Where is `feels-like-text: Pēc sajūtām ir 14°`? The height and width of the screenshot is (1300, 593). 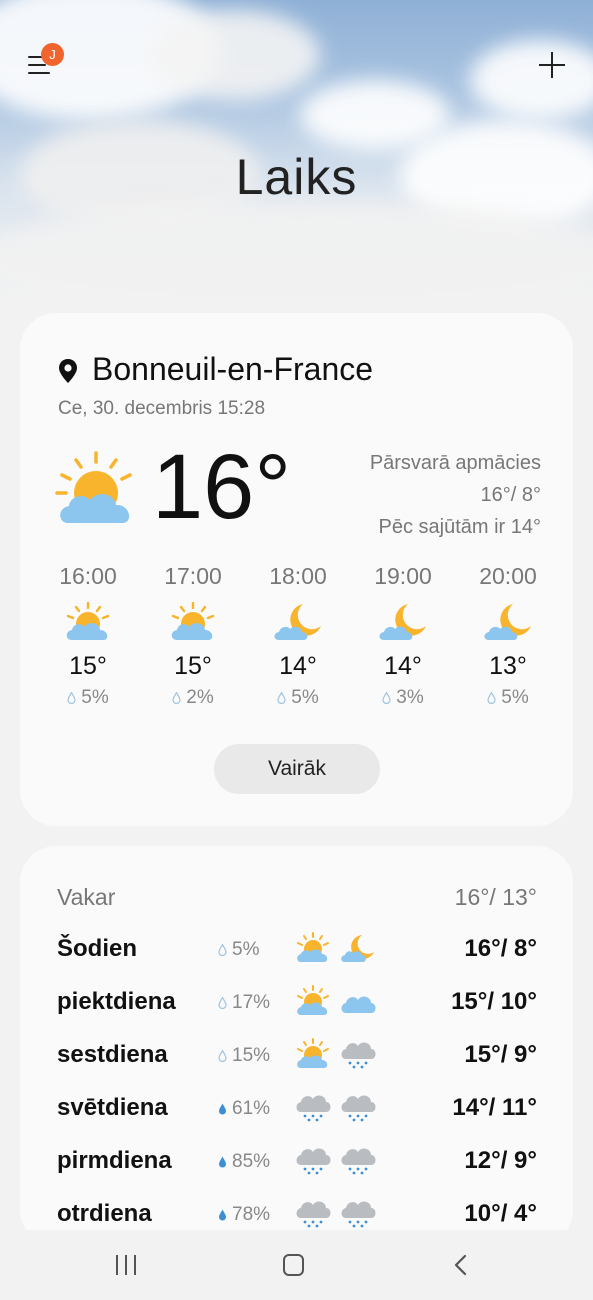
feels-like-text: Pēc sajūtām ir 14° is located at coordinates (459, 527).